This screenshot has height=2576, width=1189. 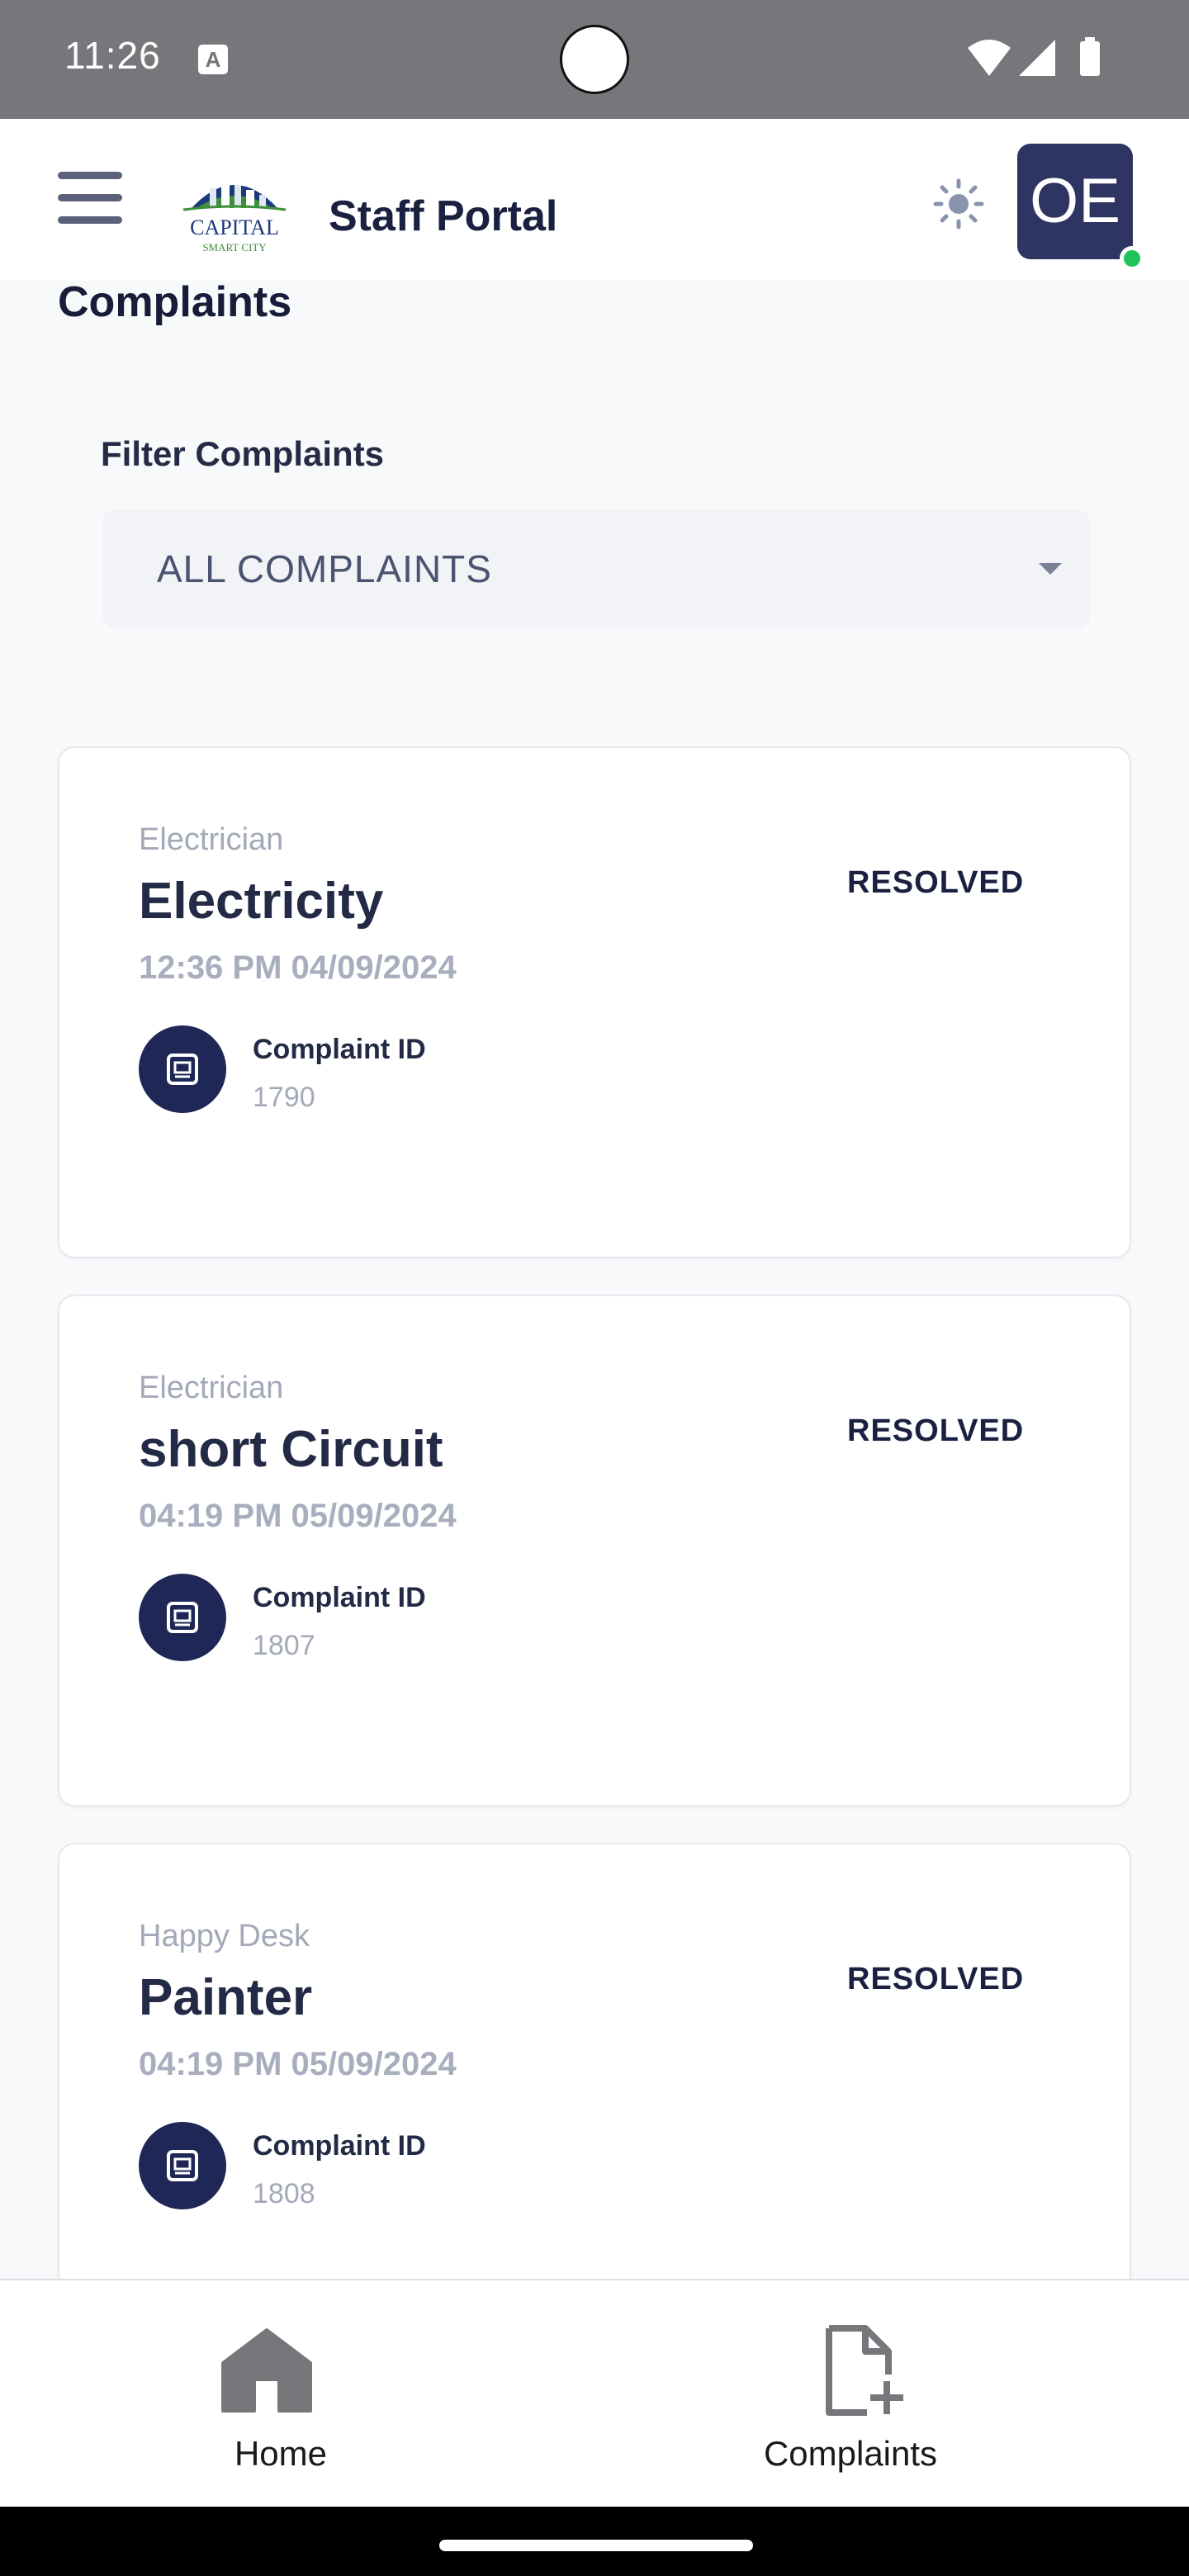 What do you see at coordinates (226, 1997) in the screenshot?
I see `complaint-title: Painter` at bounding box center [226, 1997].